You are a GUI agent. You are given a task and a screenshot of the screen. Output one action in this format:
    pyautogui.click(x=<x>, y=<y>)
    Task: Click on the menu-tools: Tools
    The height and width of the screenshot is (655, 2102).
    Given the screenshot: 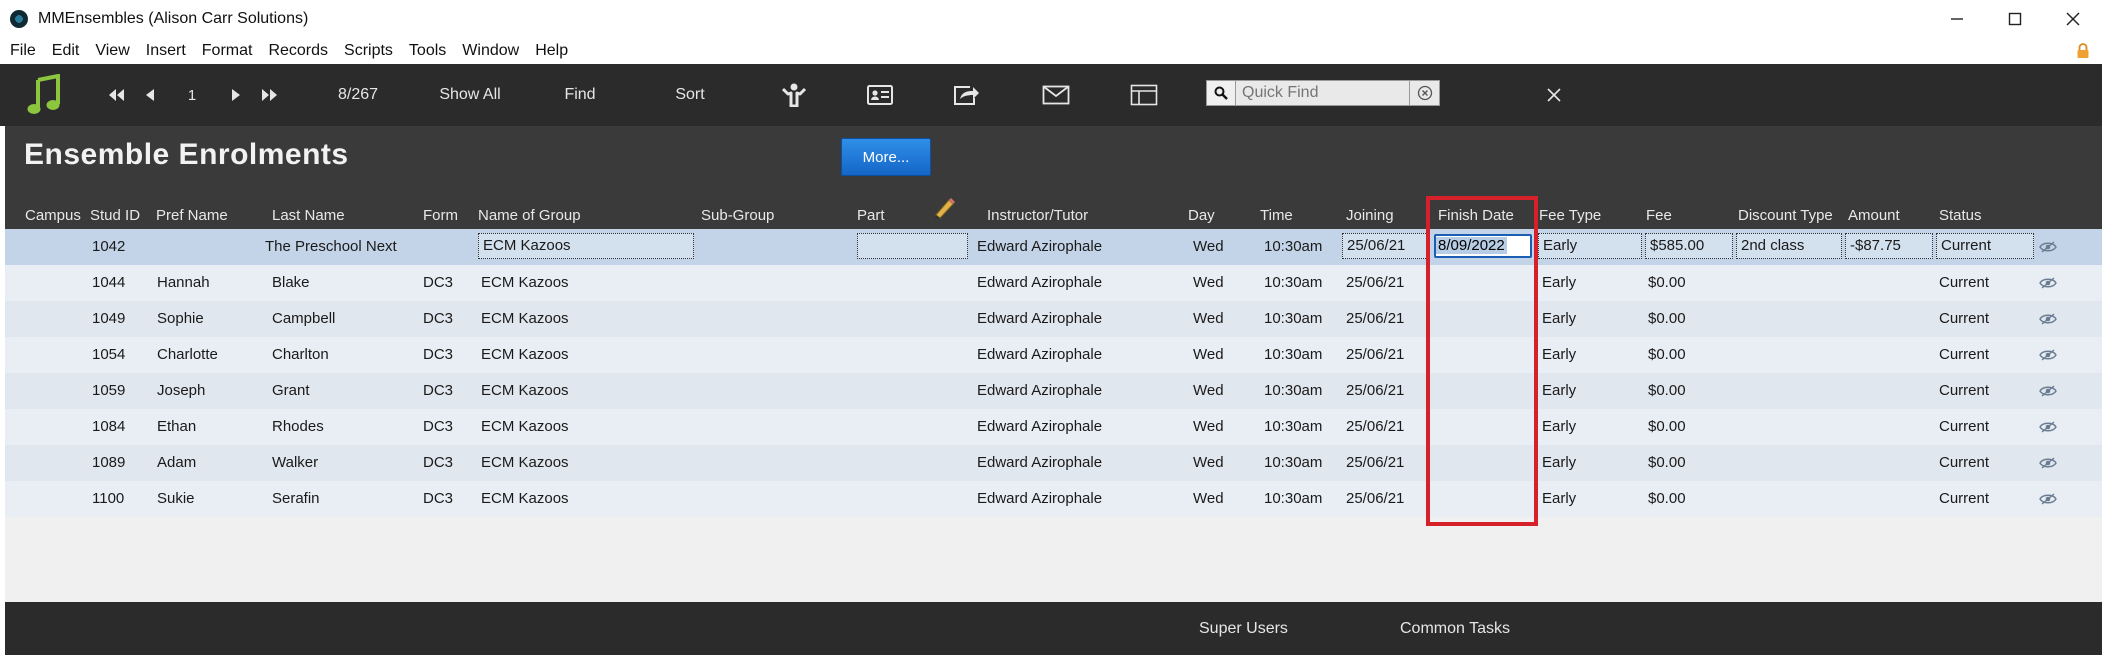 What is the action you would take?
    pyautogui.click(x=427, y=51)
    